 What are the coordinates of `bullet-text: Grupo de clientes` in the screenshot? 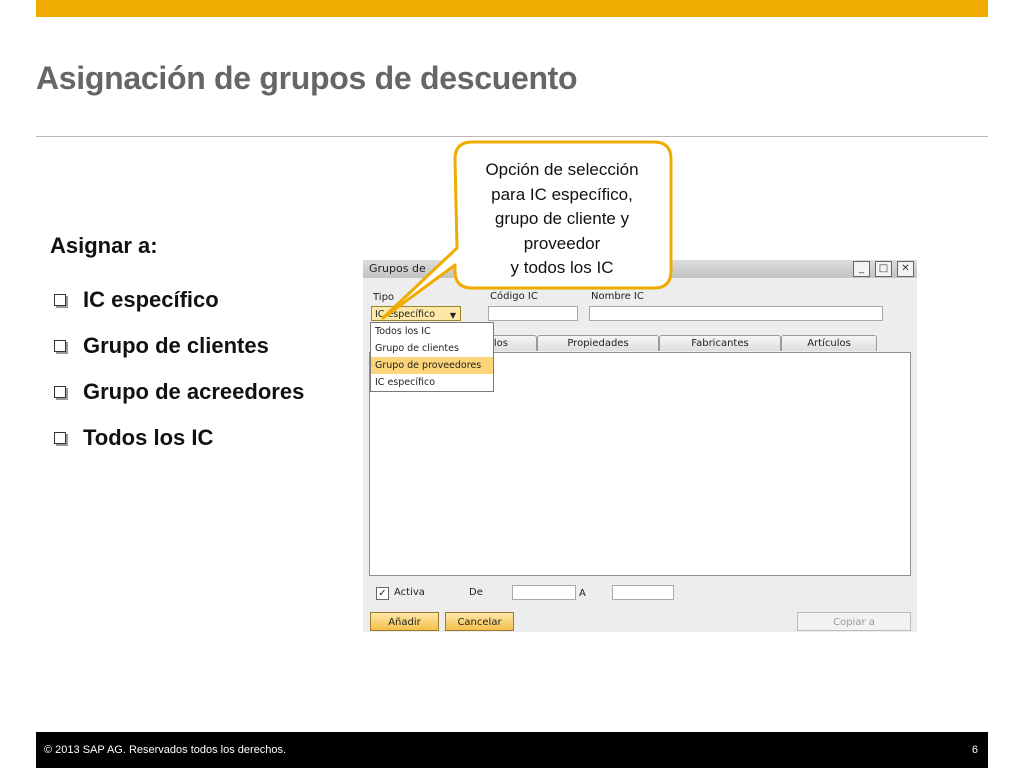 It's located at (176, 345).